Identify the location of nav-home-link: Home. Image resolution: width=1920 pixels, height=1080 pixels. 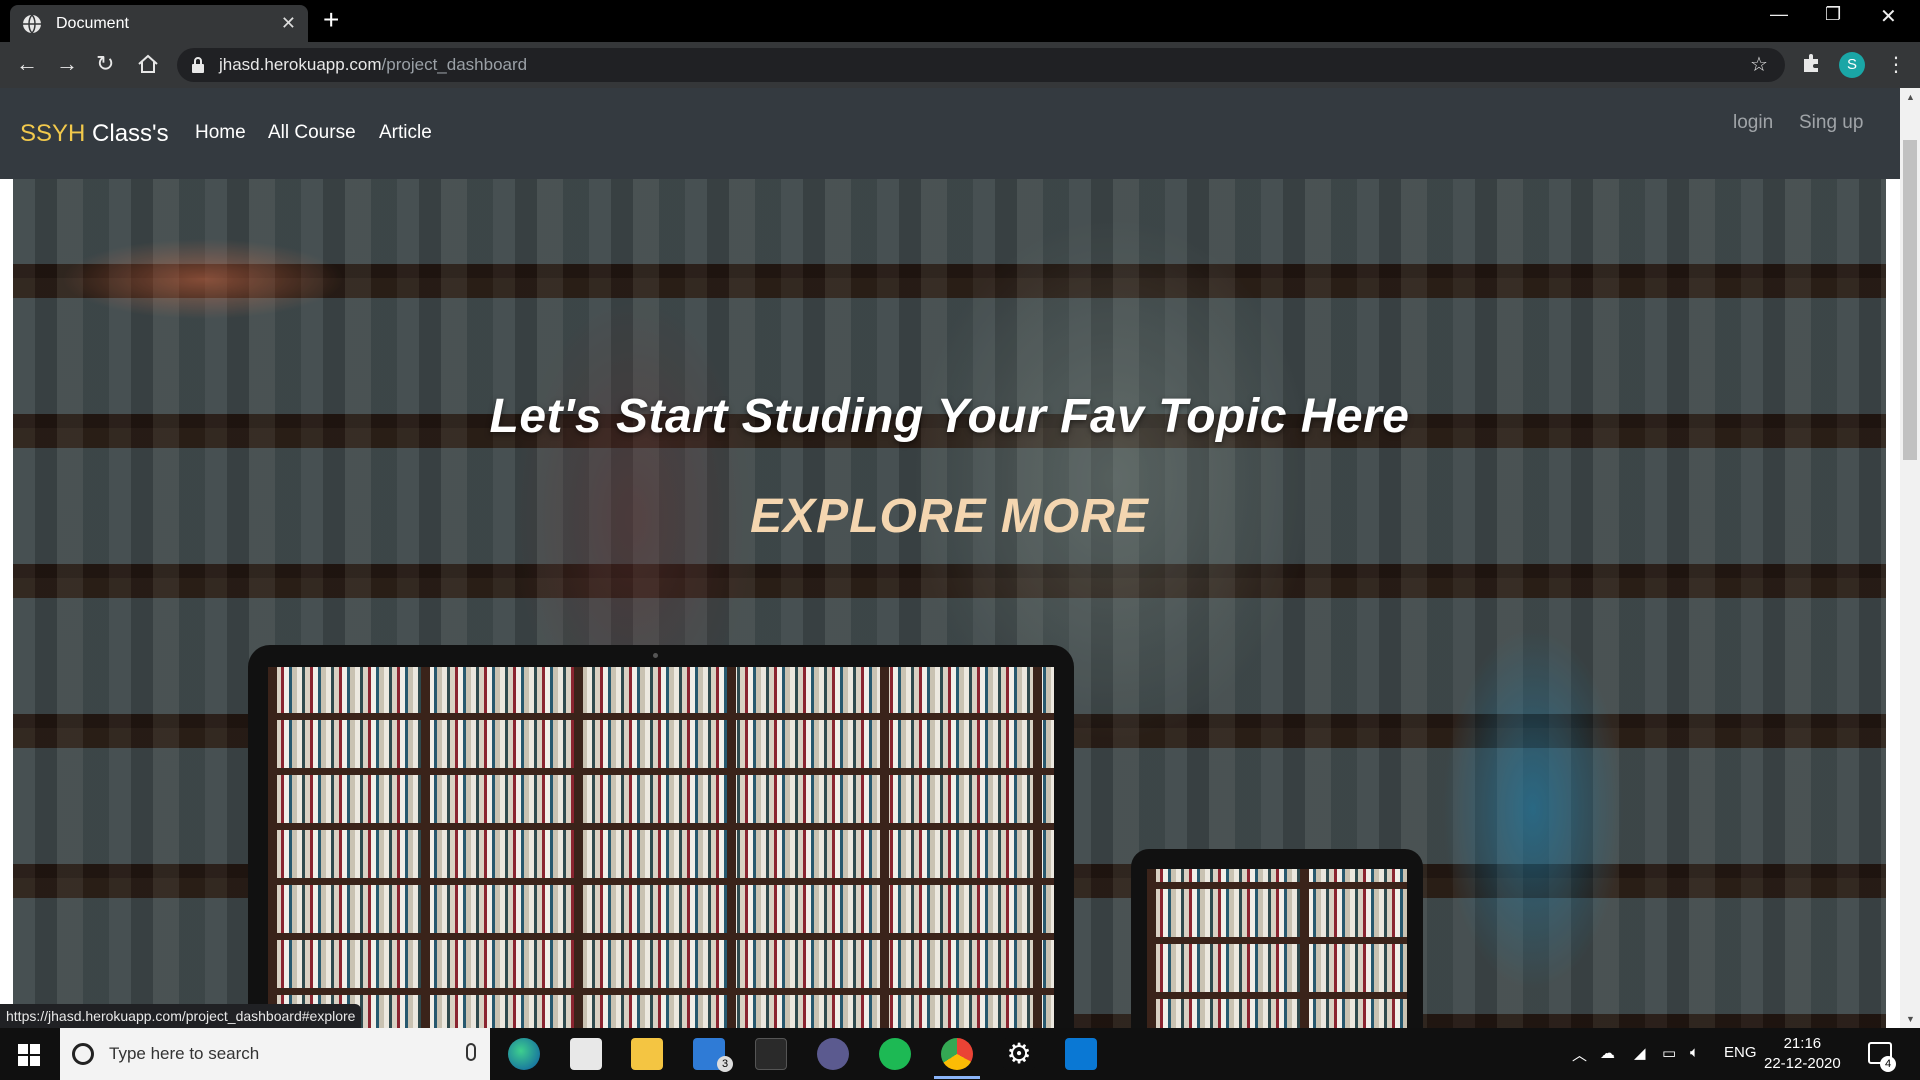
(220, 133).